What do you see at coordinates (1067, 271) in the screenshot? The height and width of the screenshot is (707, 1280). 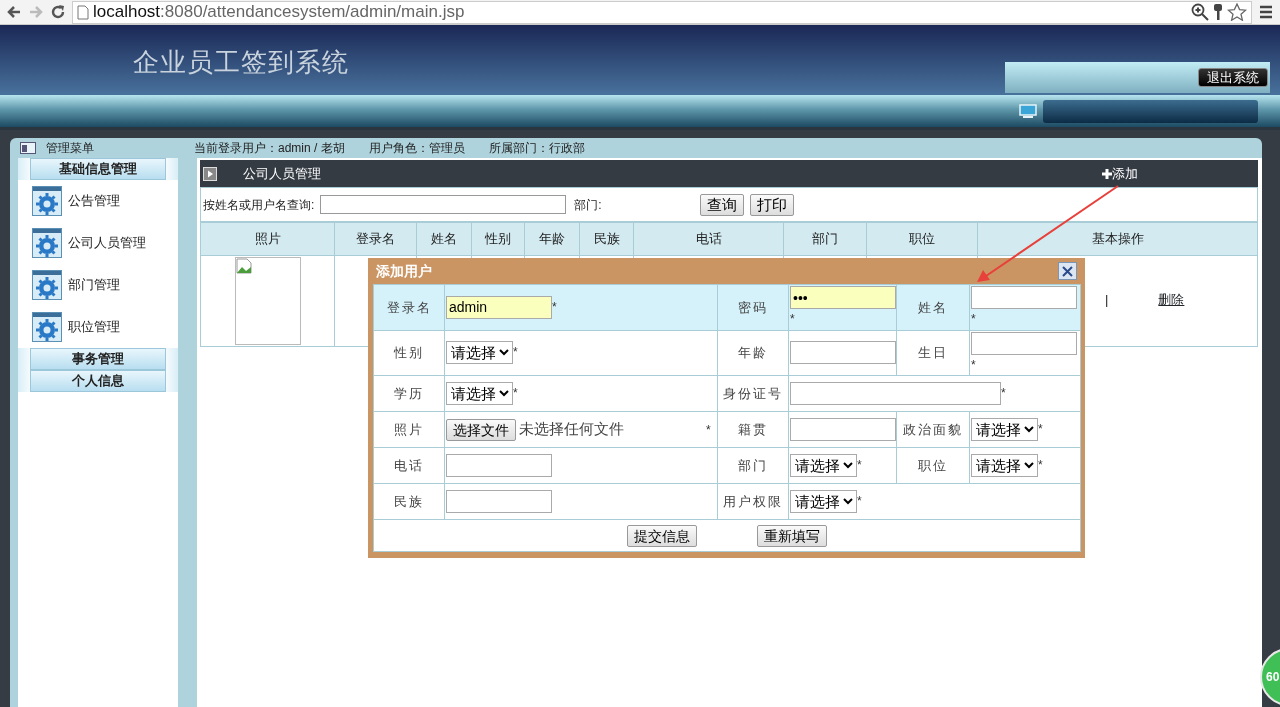 I see `close-button` at bounding box center [1067, 271].